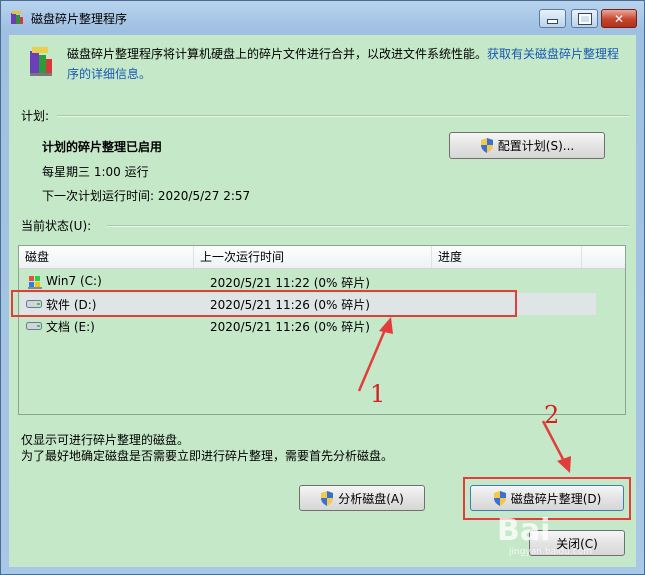  What do you see at coordinates (290, 283) in the screenshot?
I see `disk-last-run: 2020/5/21 11:22 (0% 碎片)` at bounding box center [290, 283].